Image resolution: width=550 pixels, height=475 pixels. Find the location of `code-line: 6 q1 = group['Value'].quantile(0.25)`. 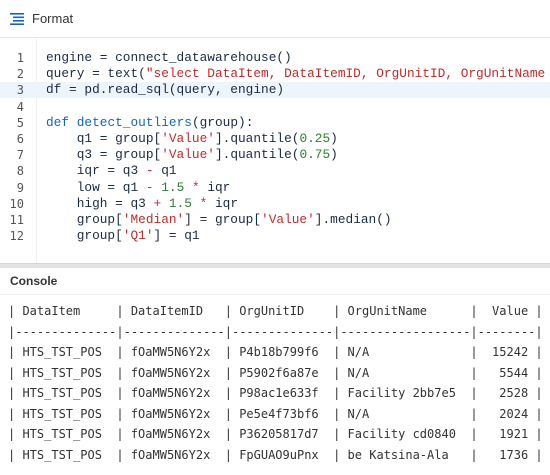

code-line: 6 q1 = group['Value'].quantile(0.25) is located at coordinates (275, 139).